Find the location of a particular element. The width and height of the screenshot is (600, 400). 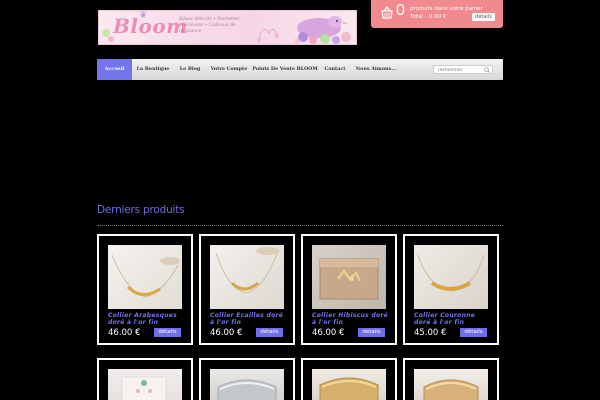

search-input is located at coordinates (460, 70).